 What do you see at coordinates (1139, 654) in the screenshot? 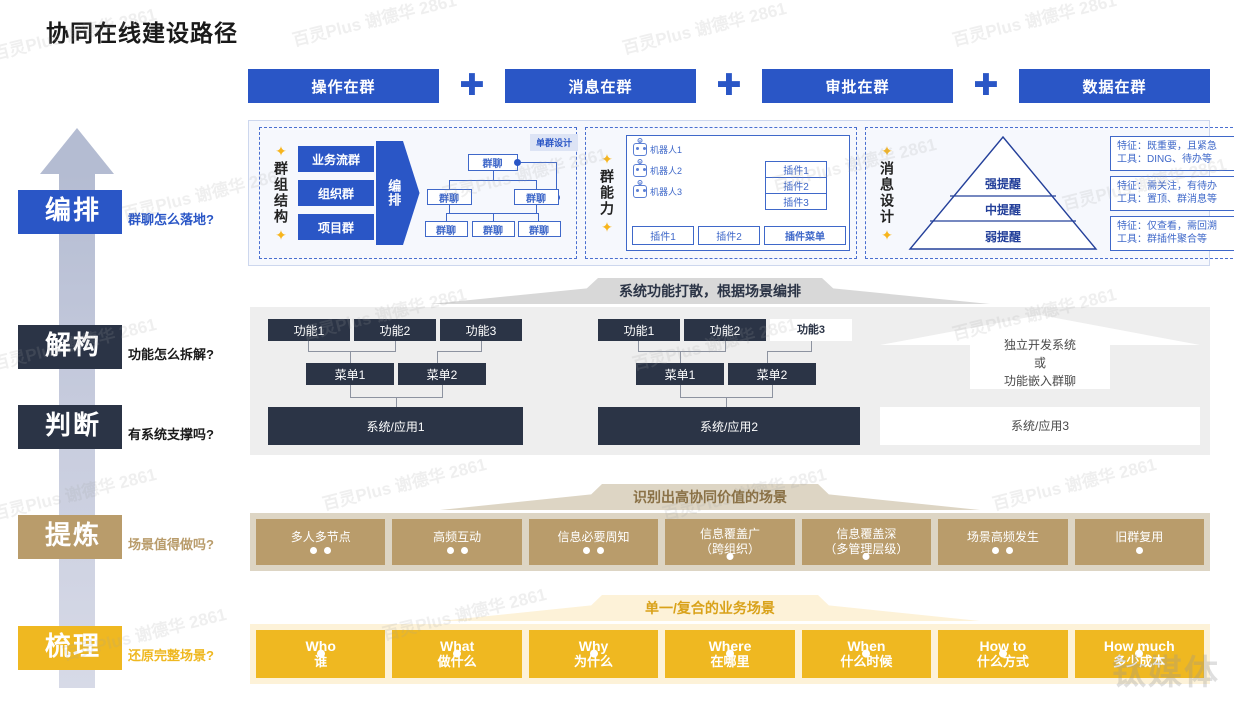
I see `sort-item-howmuch: How much 多少成本` at bounding box center [1139, 654].